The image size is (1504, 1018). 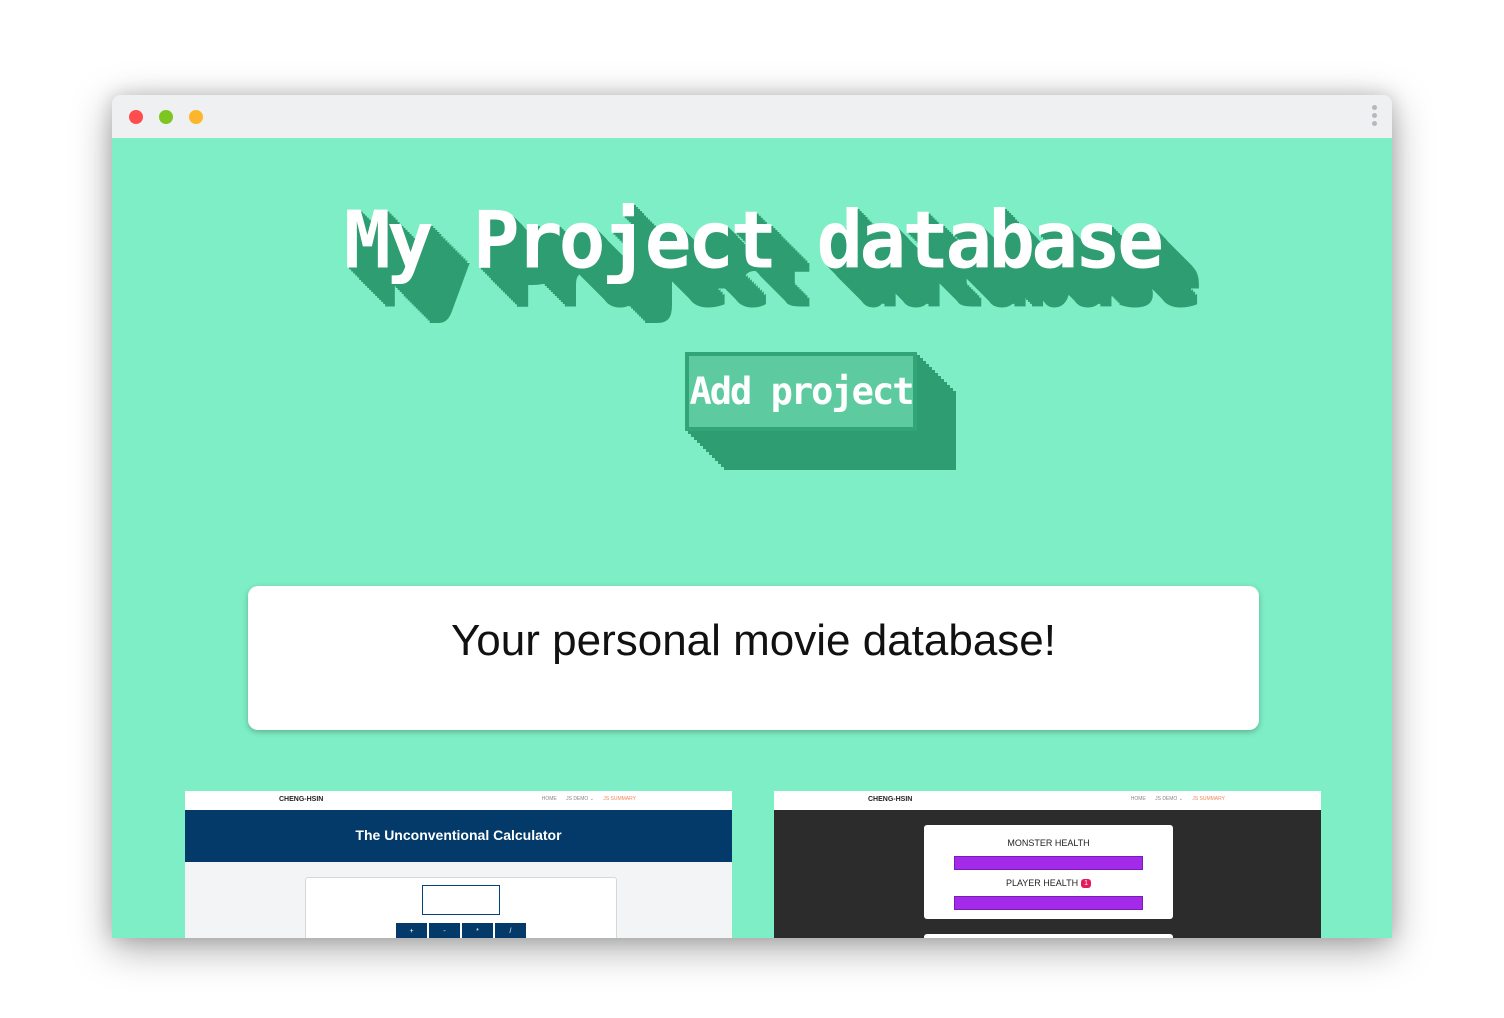 What do you see at coordinates (444, 930) in the screenshot?
I see `calc-subtract-button: -` at bounding box center [444, 930].